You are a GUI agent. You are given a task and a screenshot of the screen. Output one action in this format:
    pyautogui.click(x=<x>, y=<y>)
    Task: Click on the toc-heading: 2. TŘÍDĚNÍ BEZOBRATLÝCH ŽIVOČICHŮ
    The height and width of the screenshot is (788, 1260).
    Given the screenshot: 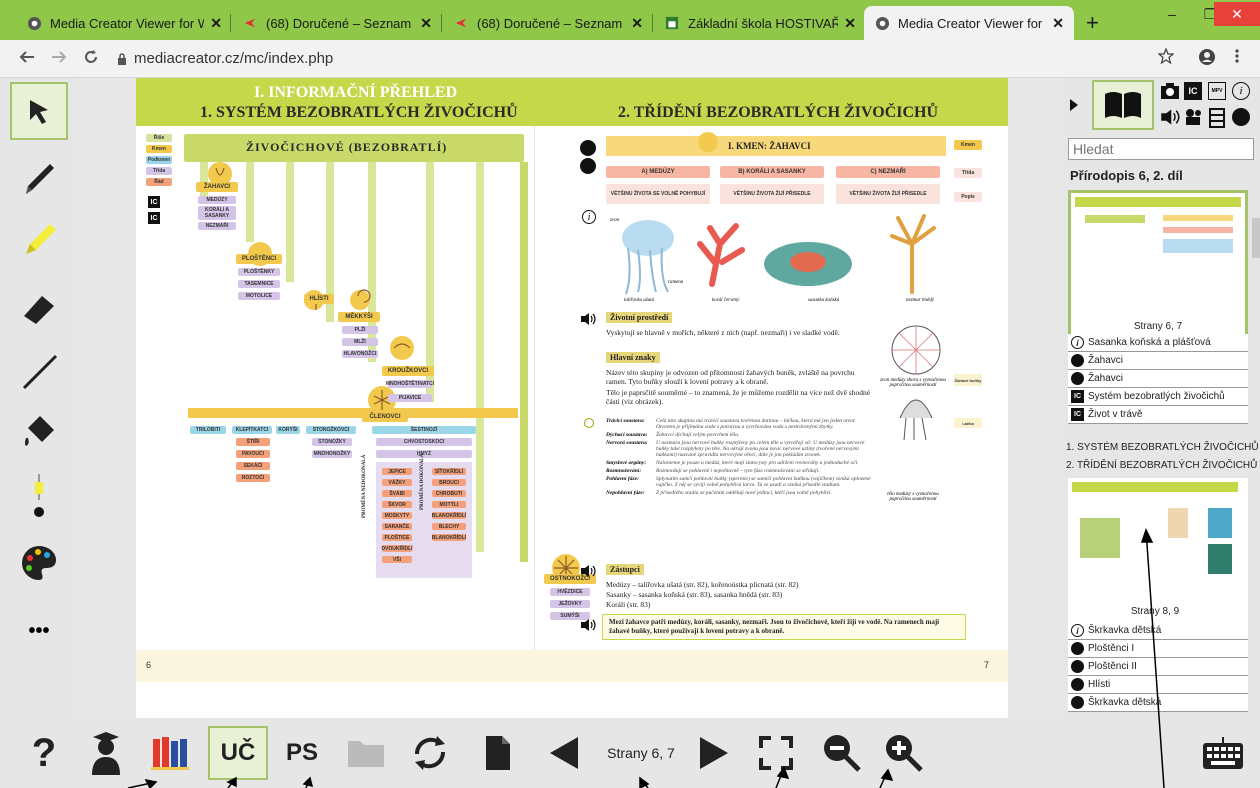 What is the action you would take?
    pyautogui.click(x=1161, y=465)
    